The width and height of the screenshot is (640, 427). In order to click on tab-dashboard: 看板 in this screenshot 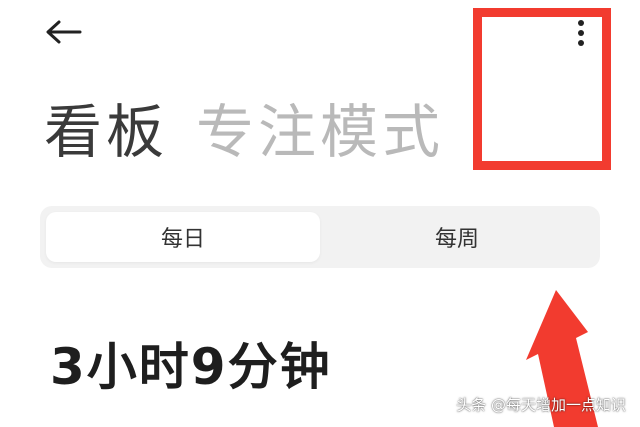, I will do `click(106, 132)`.